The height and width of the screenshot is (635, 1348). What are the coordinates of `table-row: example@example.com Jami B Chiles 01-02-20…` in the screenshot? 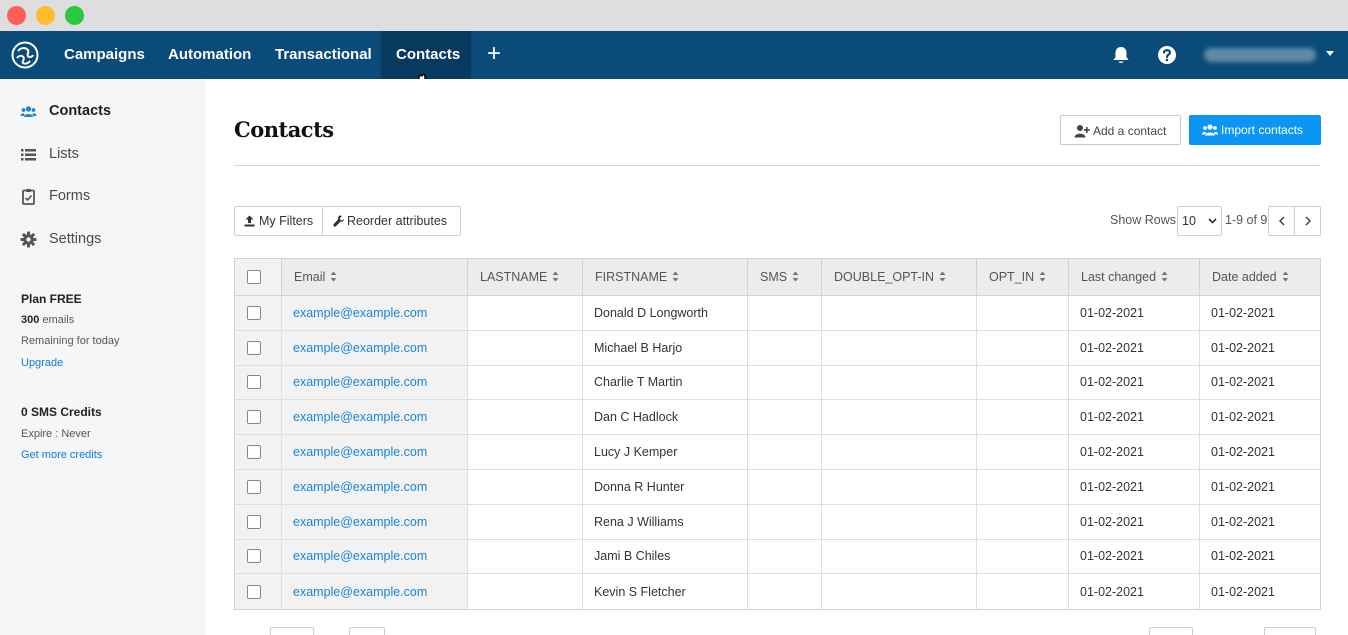 It's located at (777, 557).